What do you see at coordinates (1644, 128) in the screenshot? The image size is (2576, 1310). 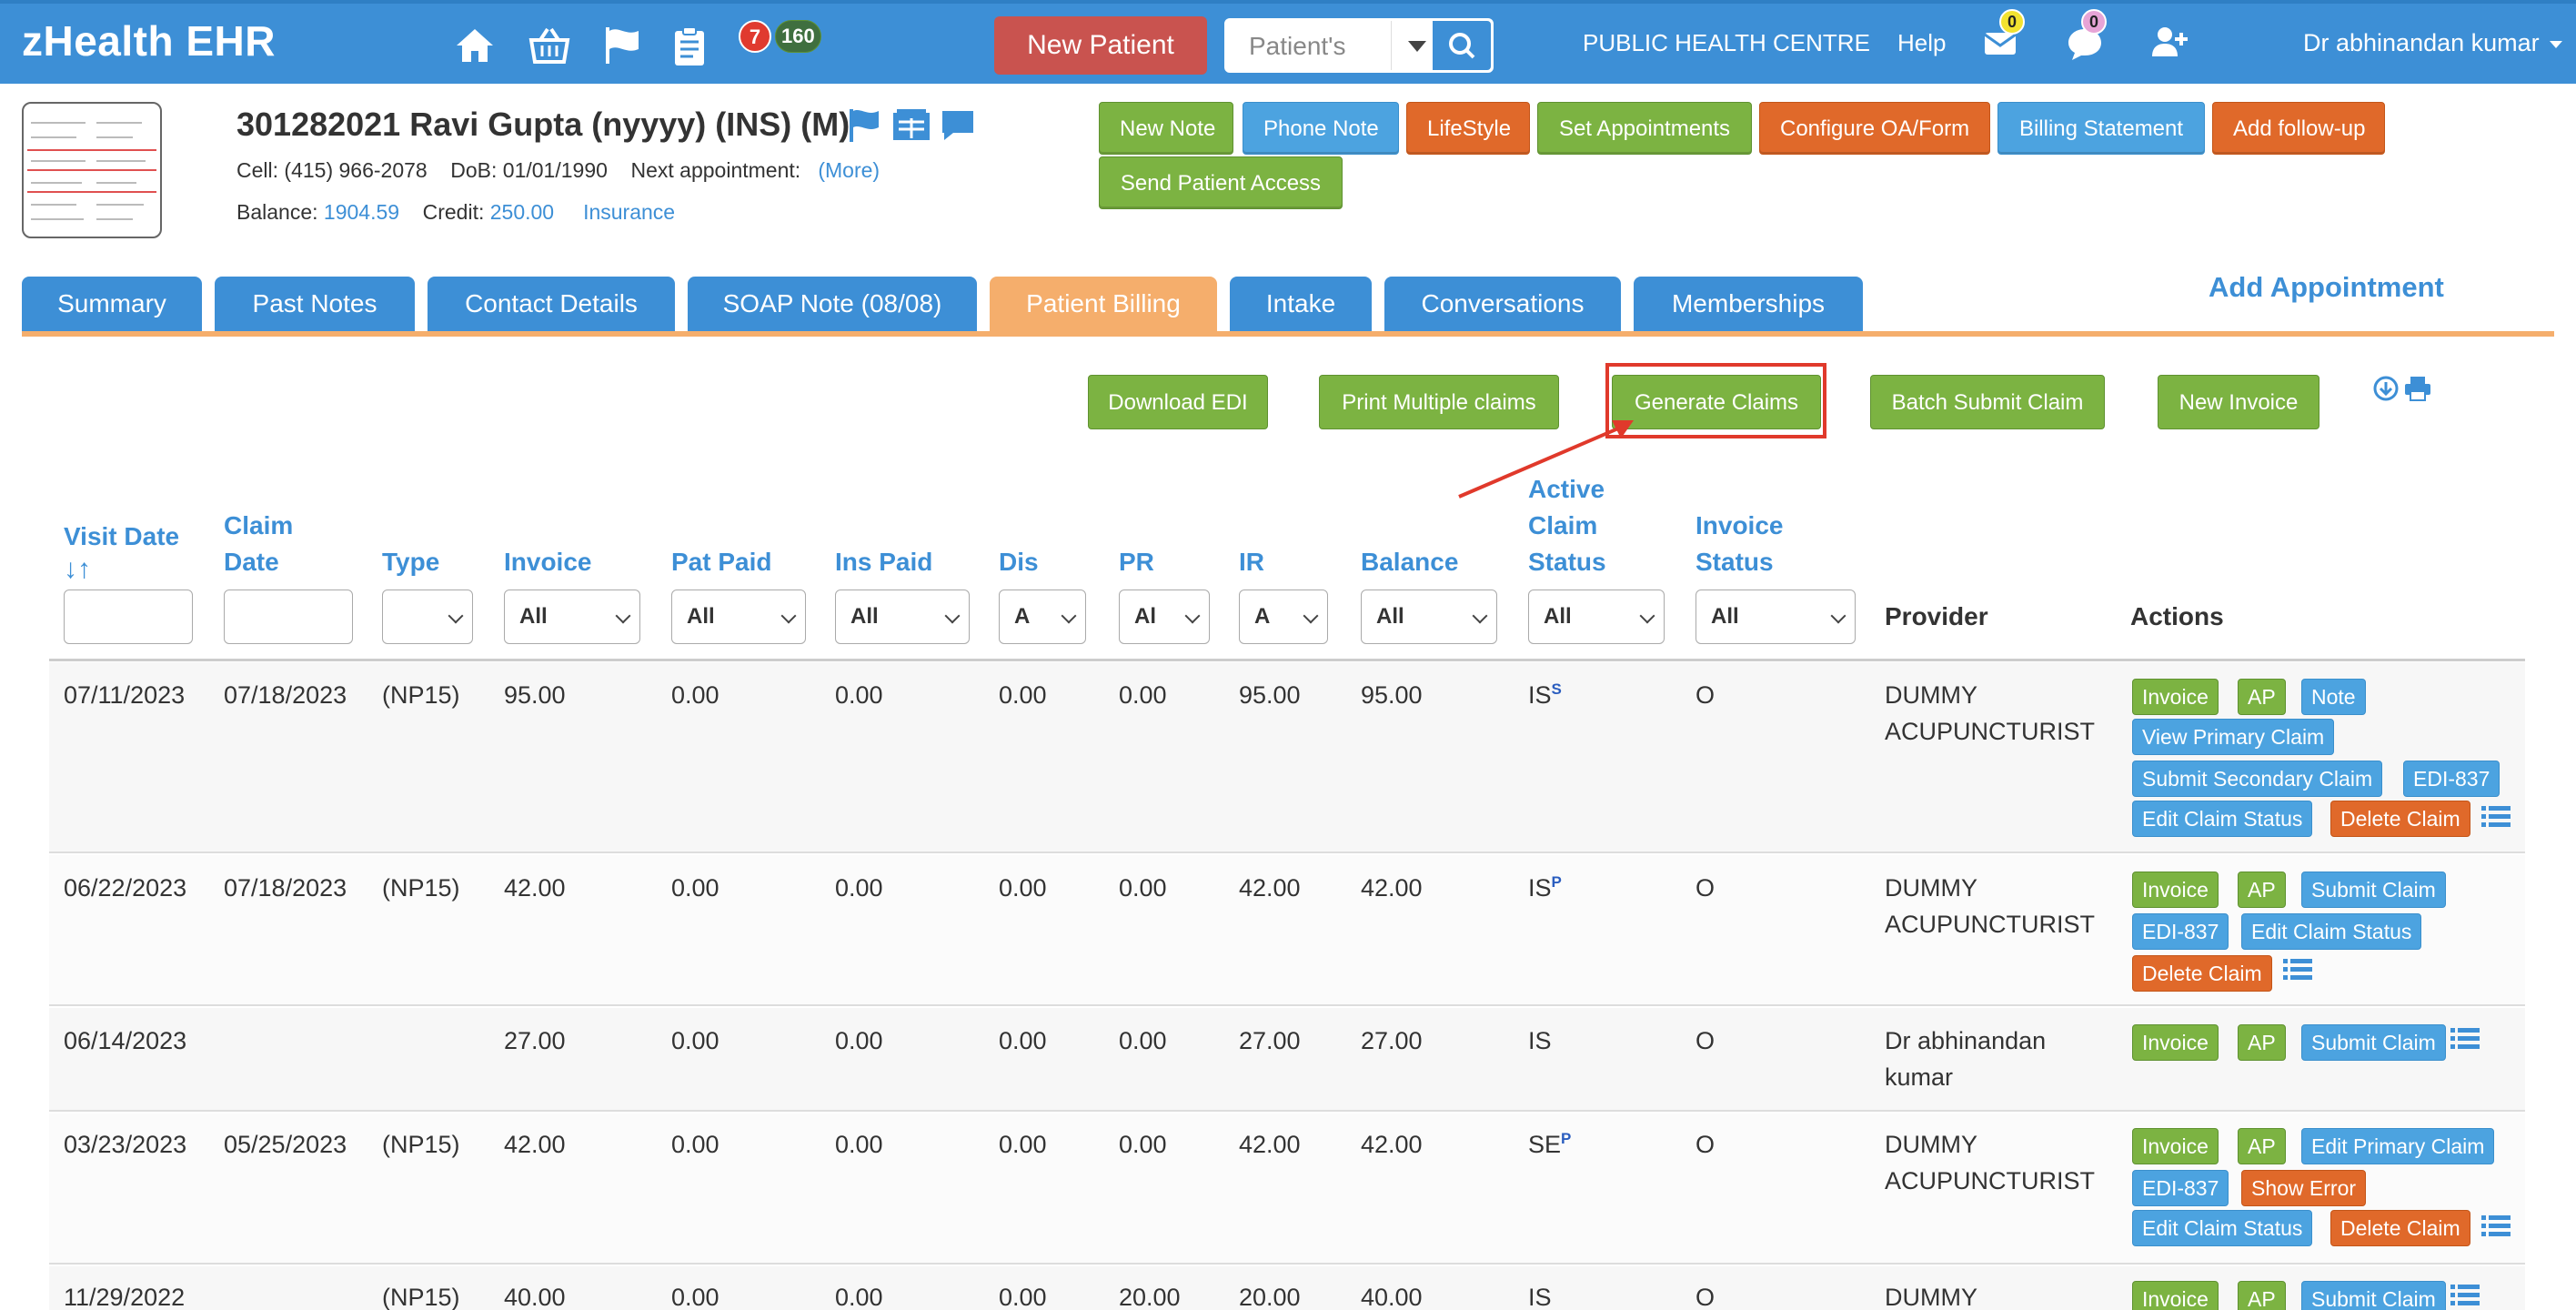 I see `set-appointments-button: Set Appointments` at bounding box center [1644, 128].